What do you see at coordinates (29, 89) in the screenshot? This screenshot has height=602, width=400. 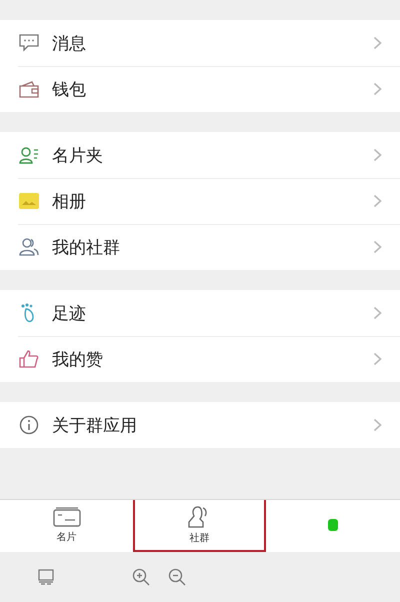 I see `wallet-icon` at bounding box center [29, 89].